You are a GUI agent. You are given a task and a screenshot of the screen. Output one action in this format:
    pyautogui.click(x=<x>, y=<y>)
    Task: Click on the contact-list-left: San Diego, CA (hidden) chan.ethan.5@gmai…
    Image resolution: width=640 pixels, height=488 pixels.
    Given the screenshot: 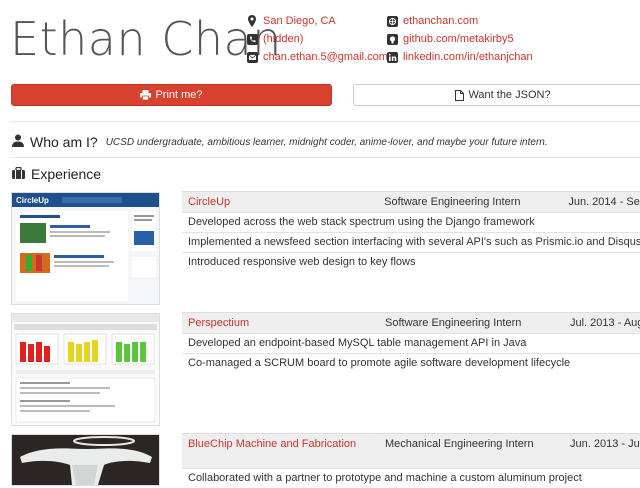 What is the action you would take?
    pyautogui.click(x=317, y=39)
    